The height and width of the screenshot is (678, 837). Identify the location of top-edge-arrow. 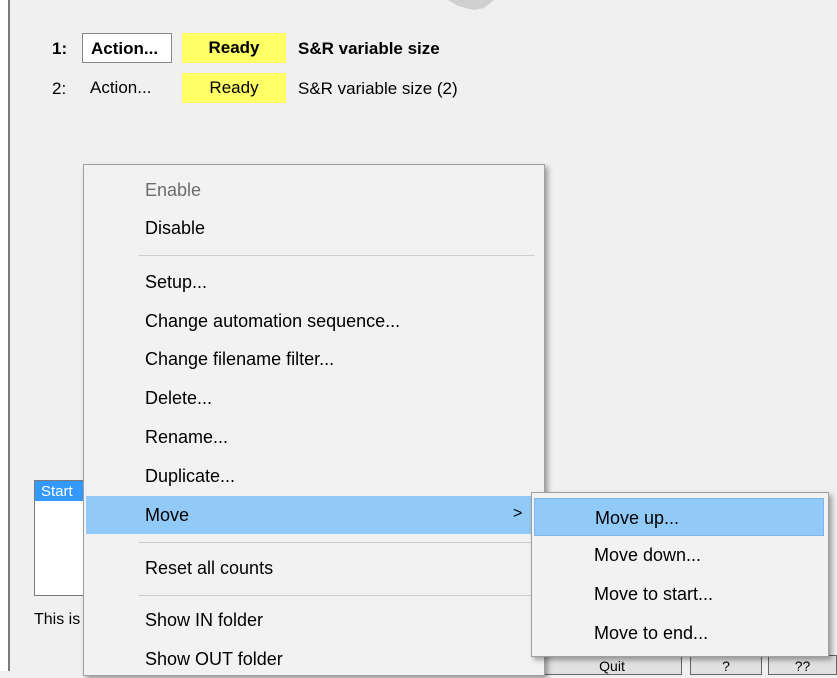
(471, 5).